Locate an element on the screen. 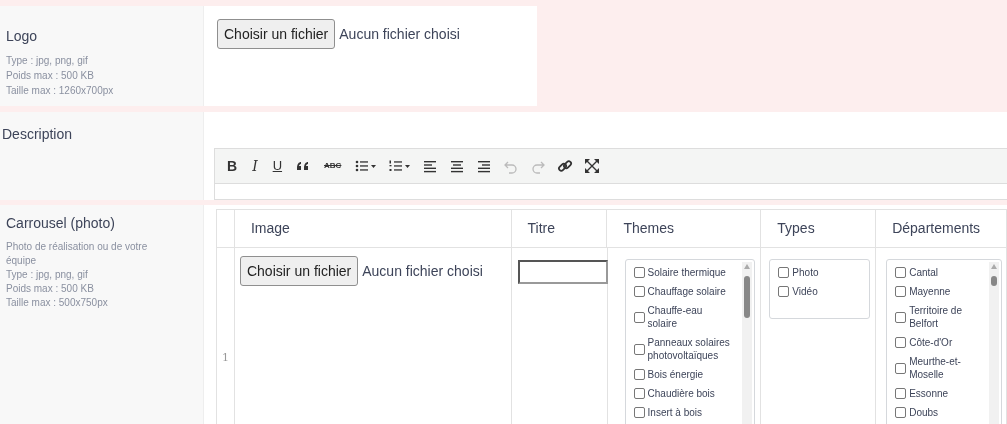  field-hint: Photo de réalisation ou de votre équipe is located at coordinates (77, 254).